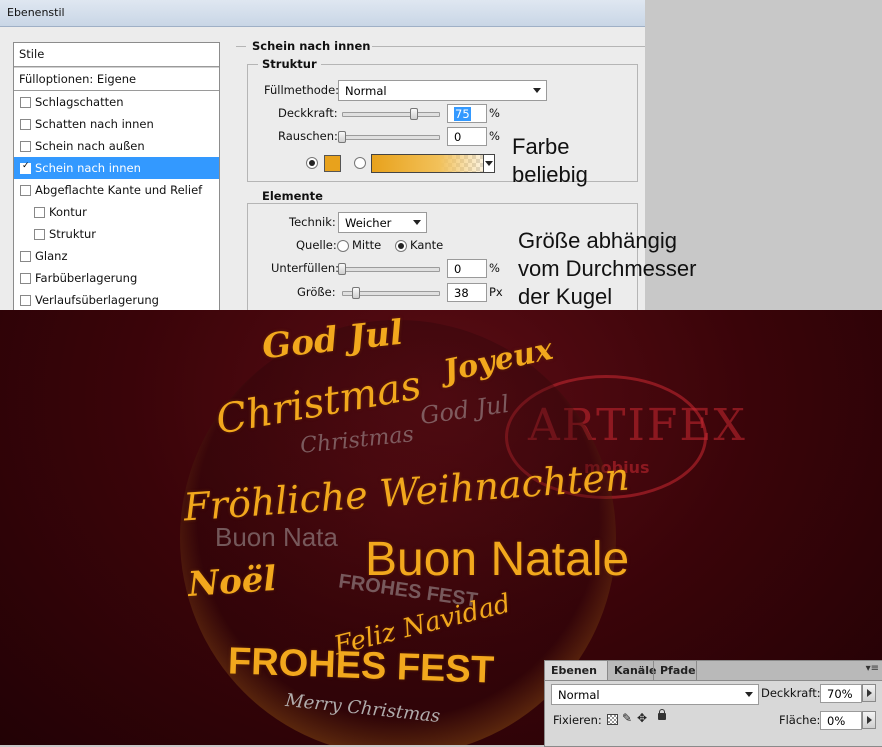 This screenshot has width=882, height=747. I want to click on style-item-label: Schlagschatten, so click(79, 102).